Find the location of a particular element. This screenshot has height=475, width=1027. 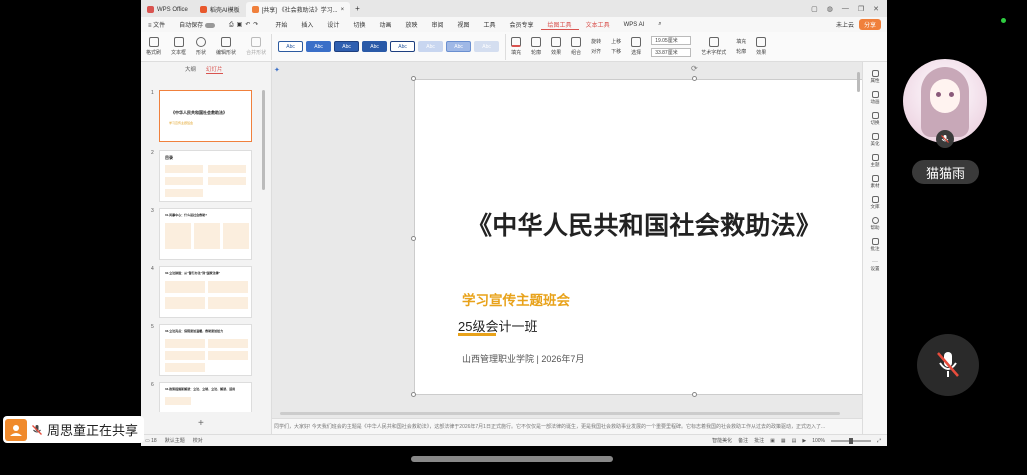

rotate-handle-icon: ⟳ is located at coordinates (694, 68).